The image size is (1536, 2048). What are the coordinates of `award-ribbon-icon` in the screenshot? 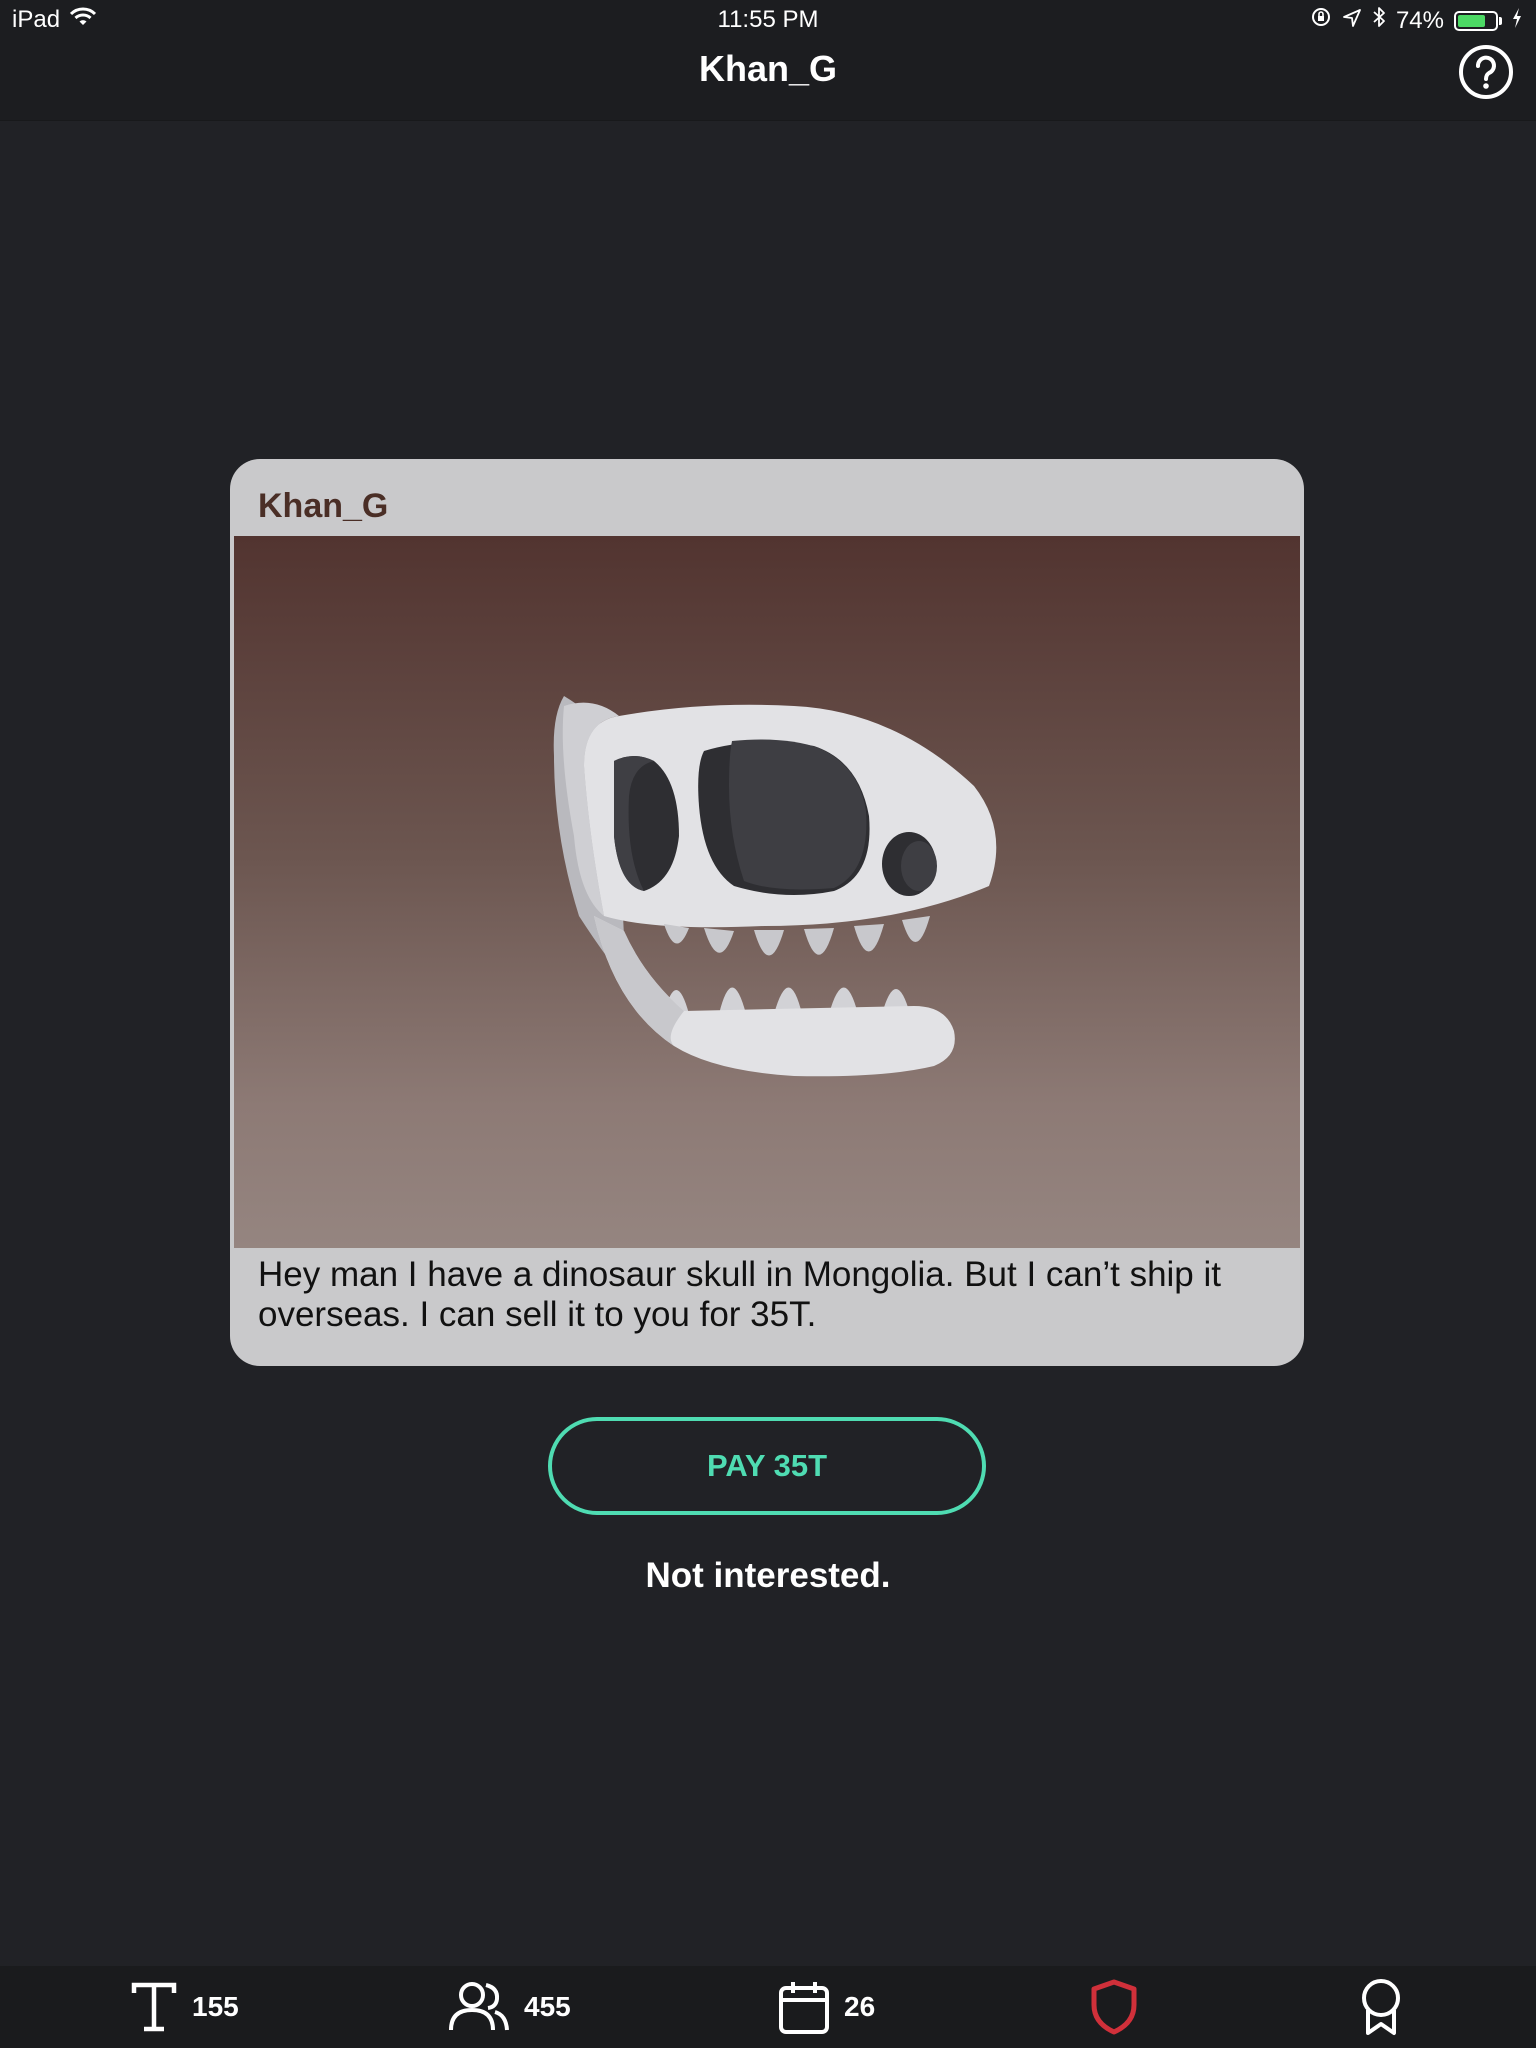 It's located at (1381, 2007).